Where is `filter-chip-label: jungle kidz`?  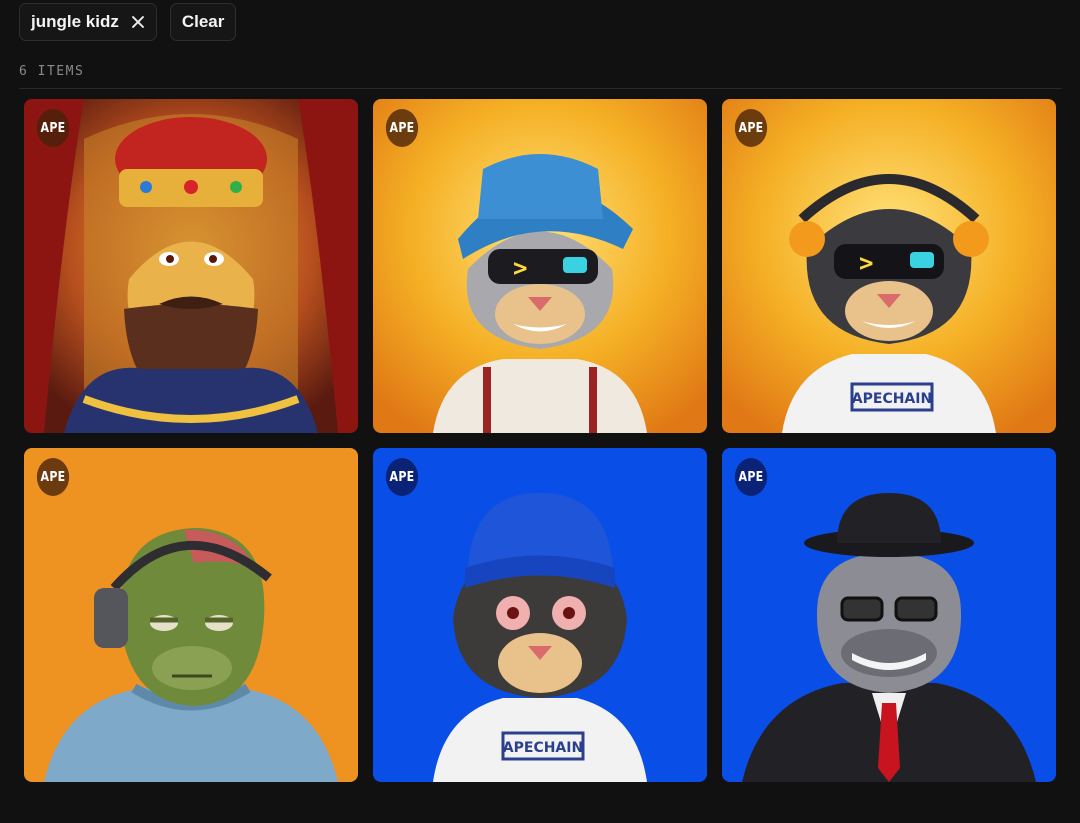 filter-chip-label: jungle kidz is located at coordinates (75, 21).